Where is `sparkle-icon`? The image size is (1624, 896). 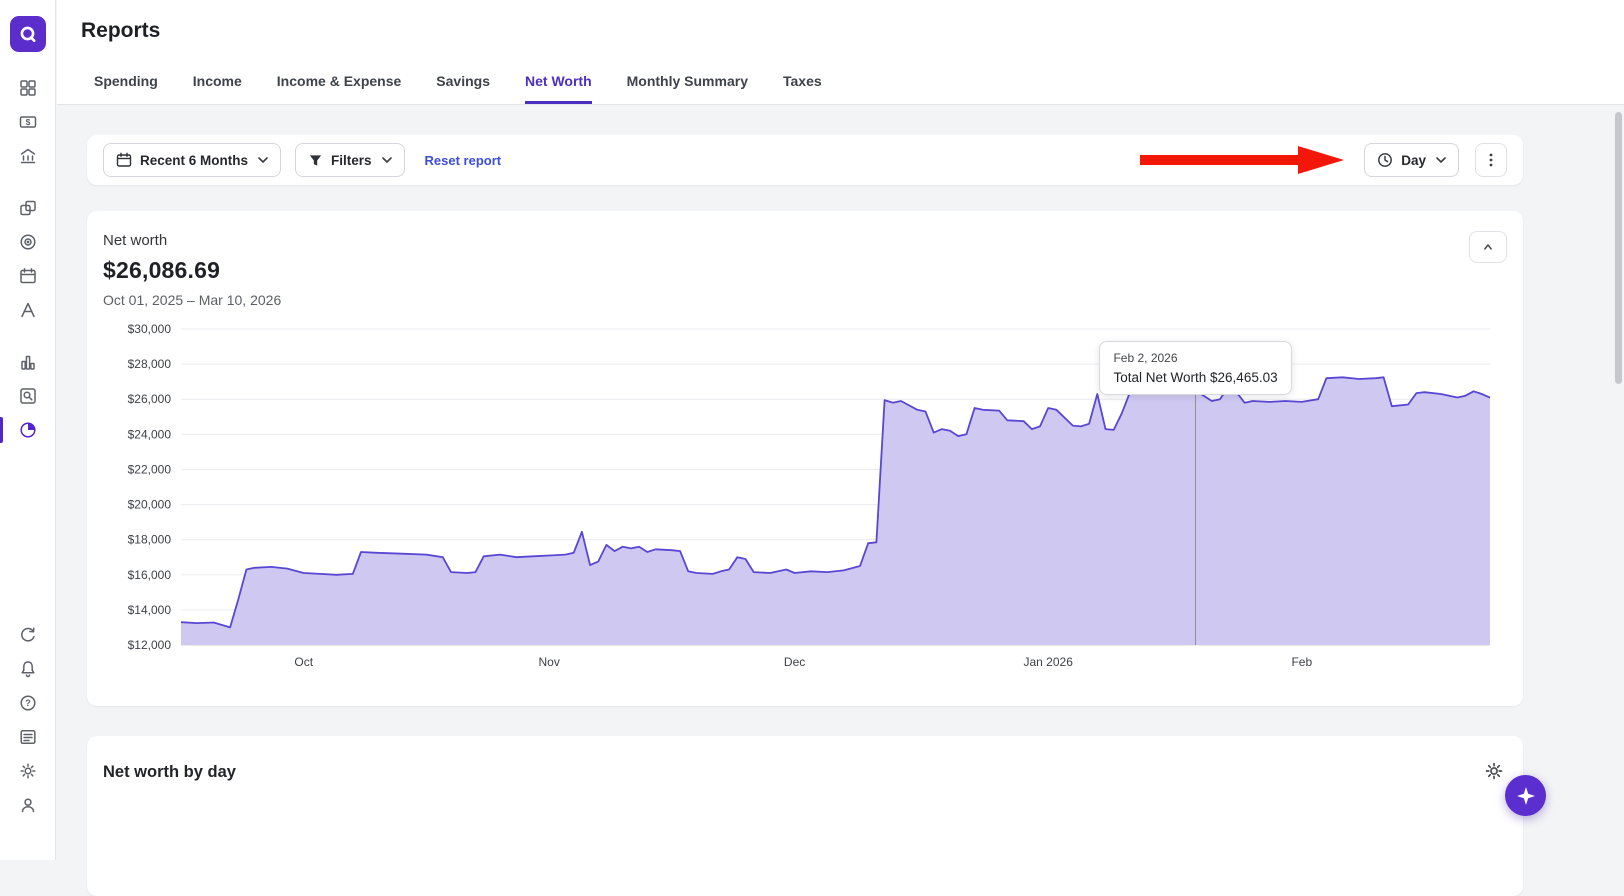
sparkle-icon is located at coordinates (1525, 795).